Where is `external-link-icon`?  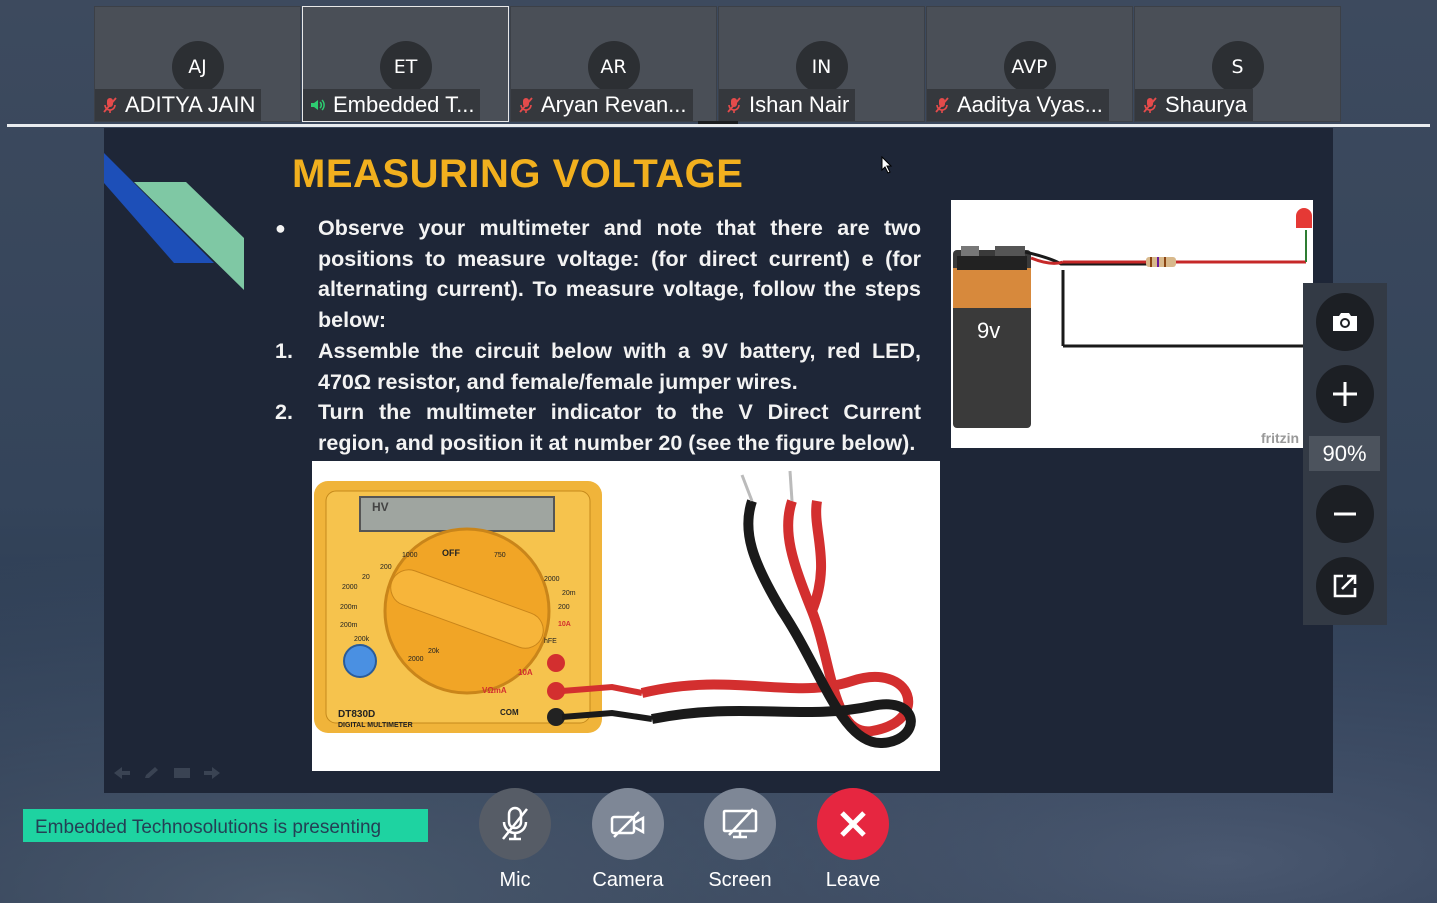 external-link-icon is located at coordinates (1345, 586).